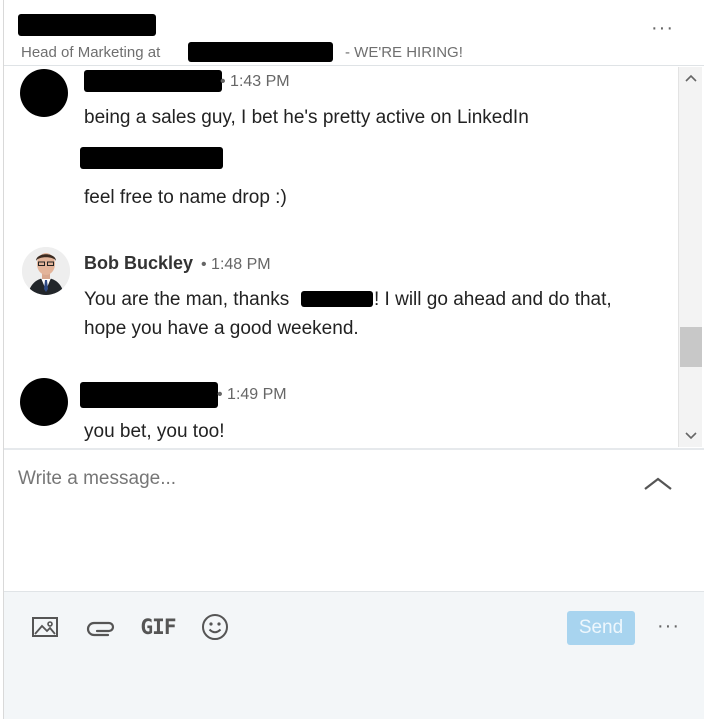 Image resolution: width=704 pixels, height=719 pixels. I want to click on message-timestamp: • 1:49 PM, so click(252, 394).